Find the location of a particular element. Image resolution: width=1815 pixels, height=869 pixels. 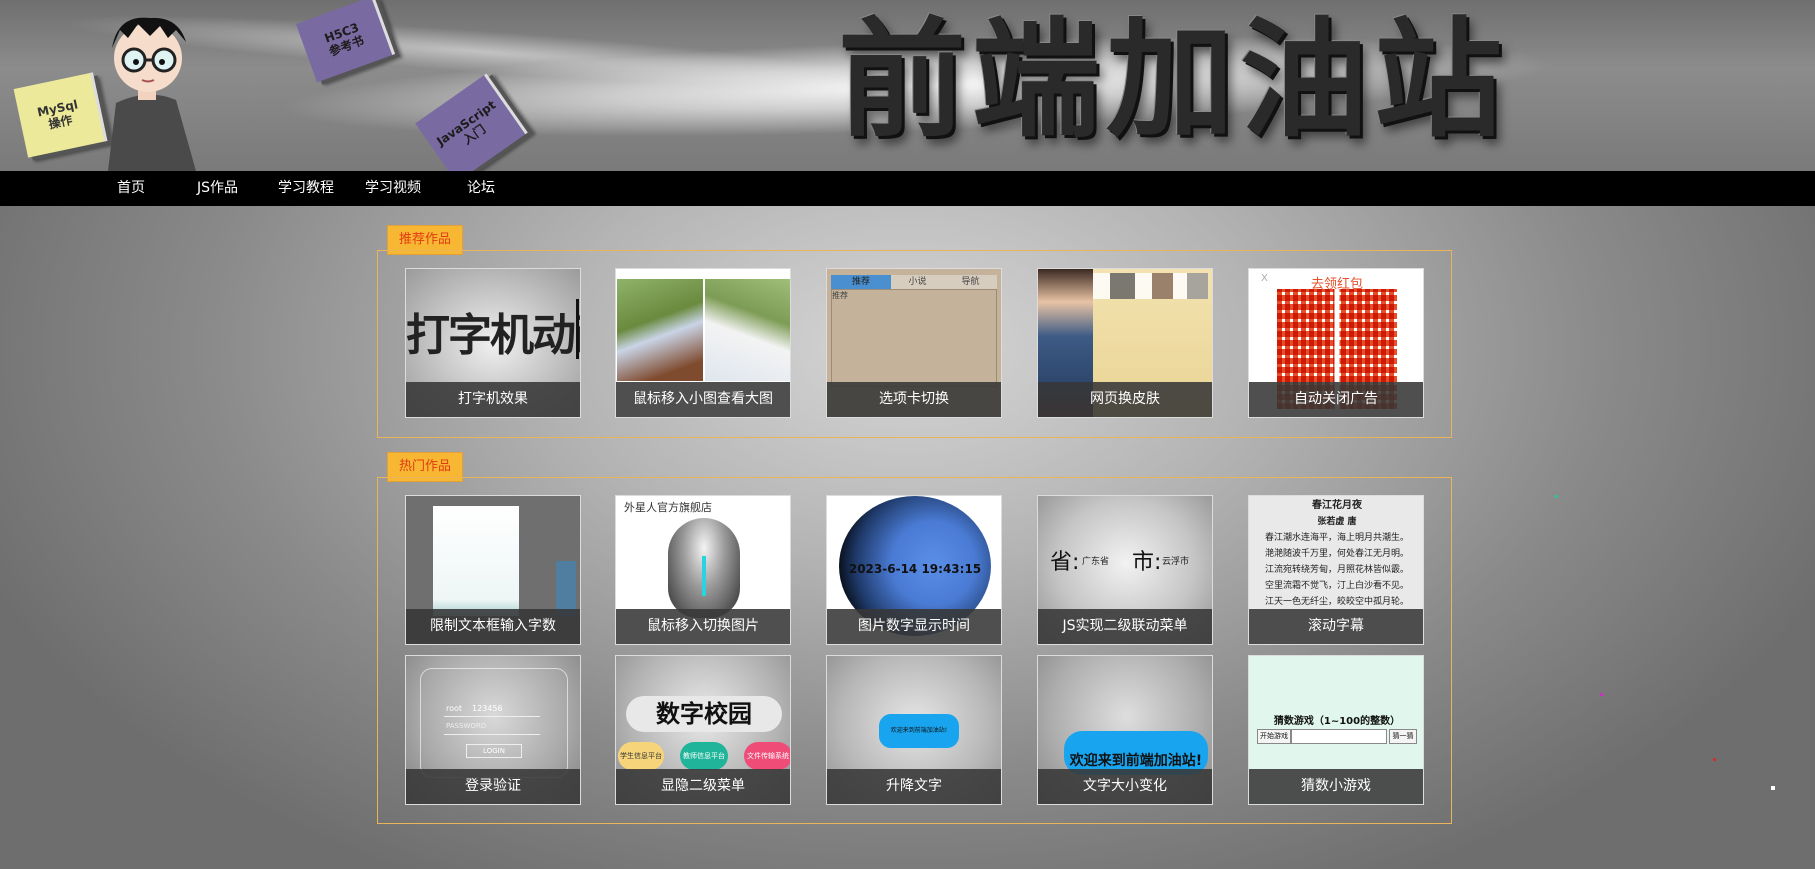

tab-bar: 推荐 小说 导航 is located at coordinates (914, 282).